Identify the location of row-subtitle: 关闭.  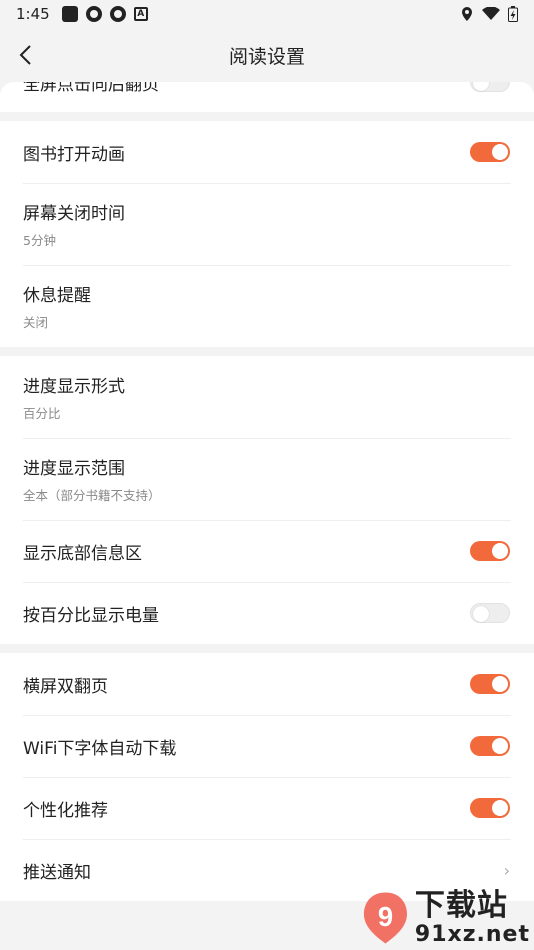
(36, 322).